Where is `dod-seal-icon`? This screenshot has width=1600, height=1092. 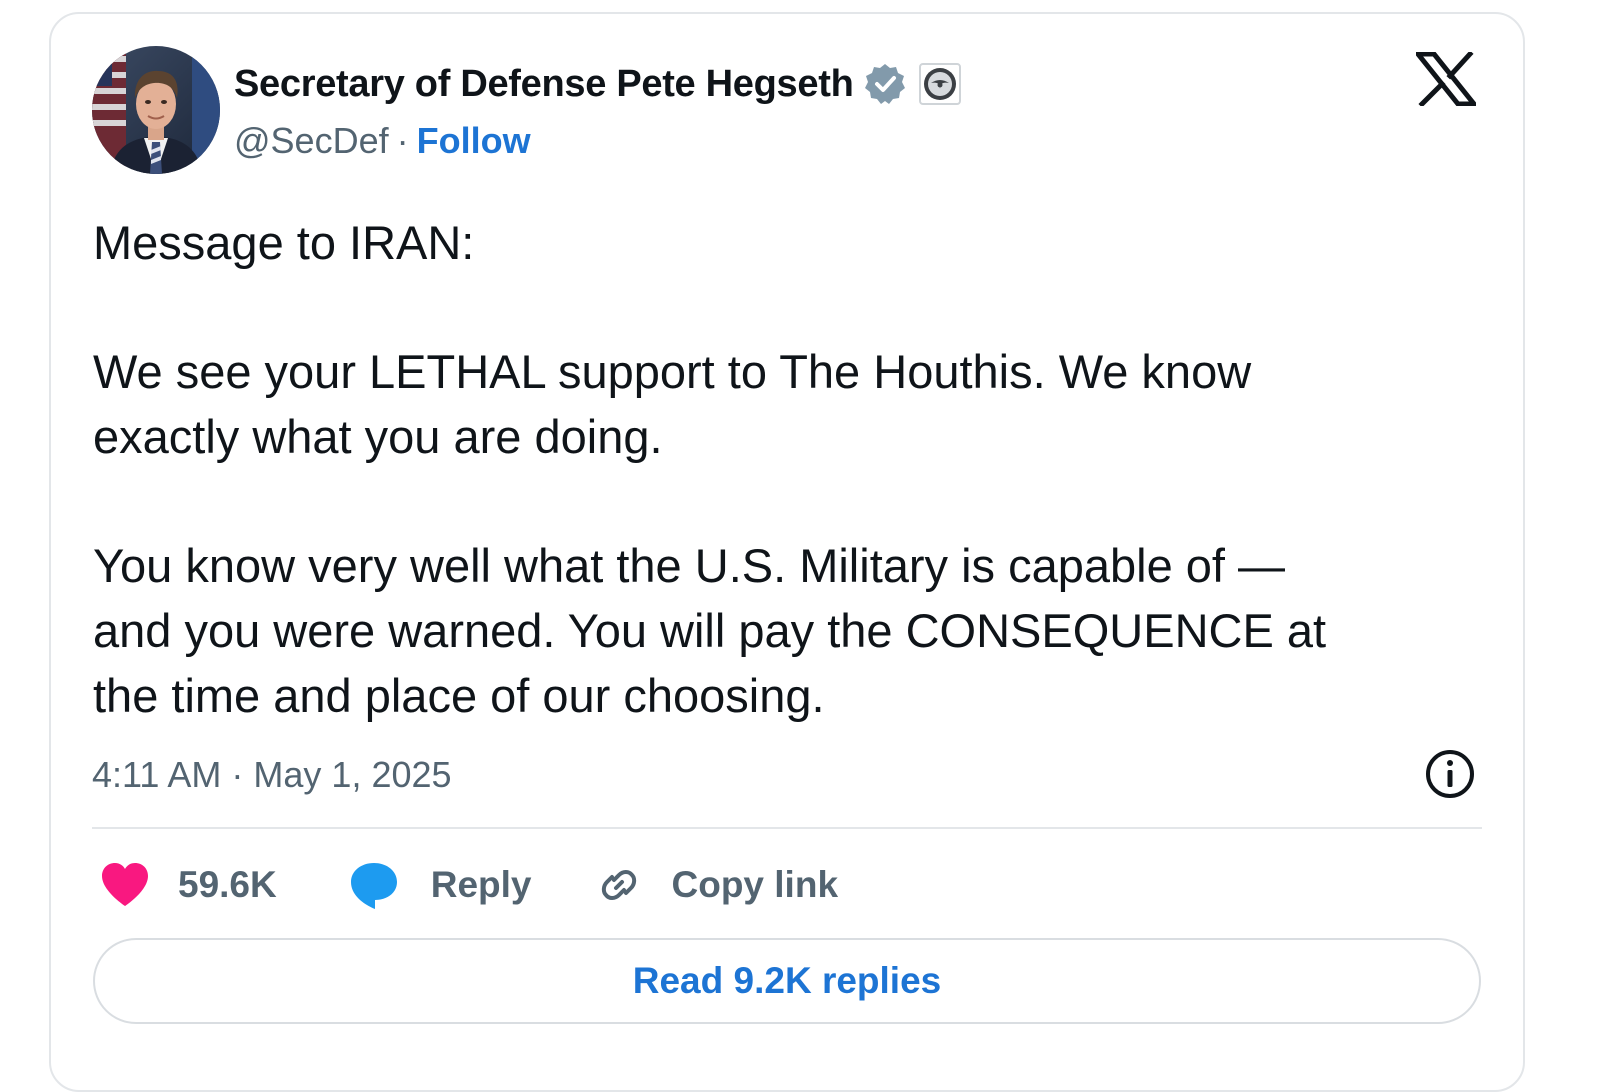
dod-seal-icon is located at coordinates (940, 84).